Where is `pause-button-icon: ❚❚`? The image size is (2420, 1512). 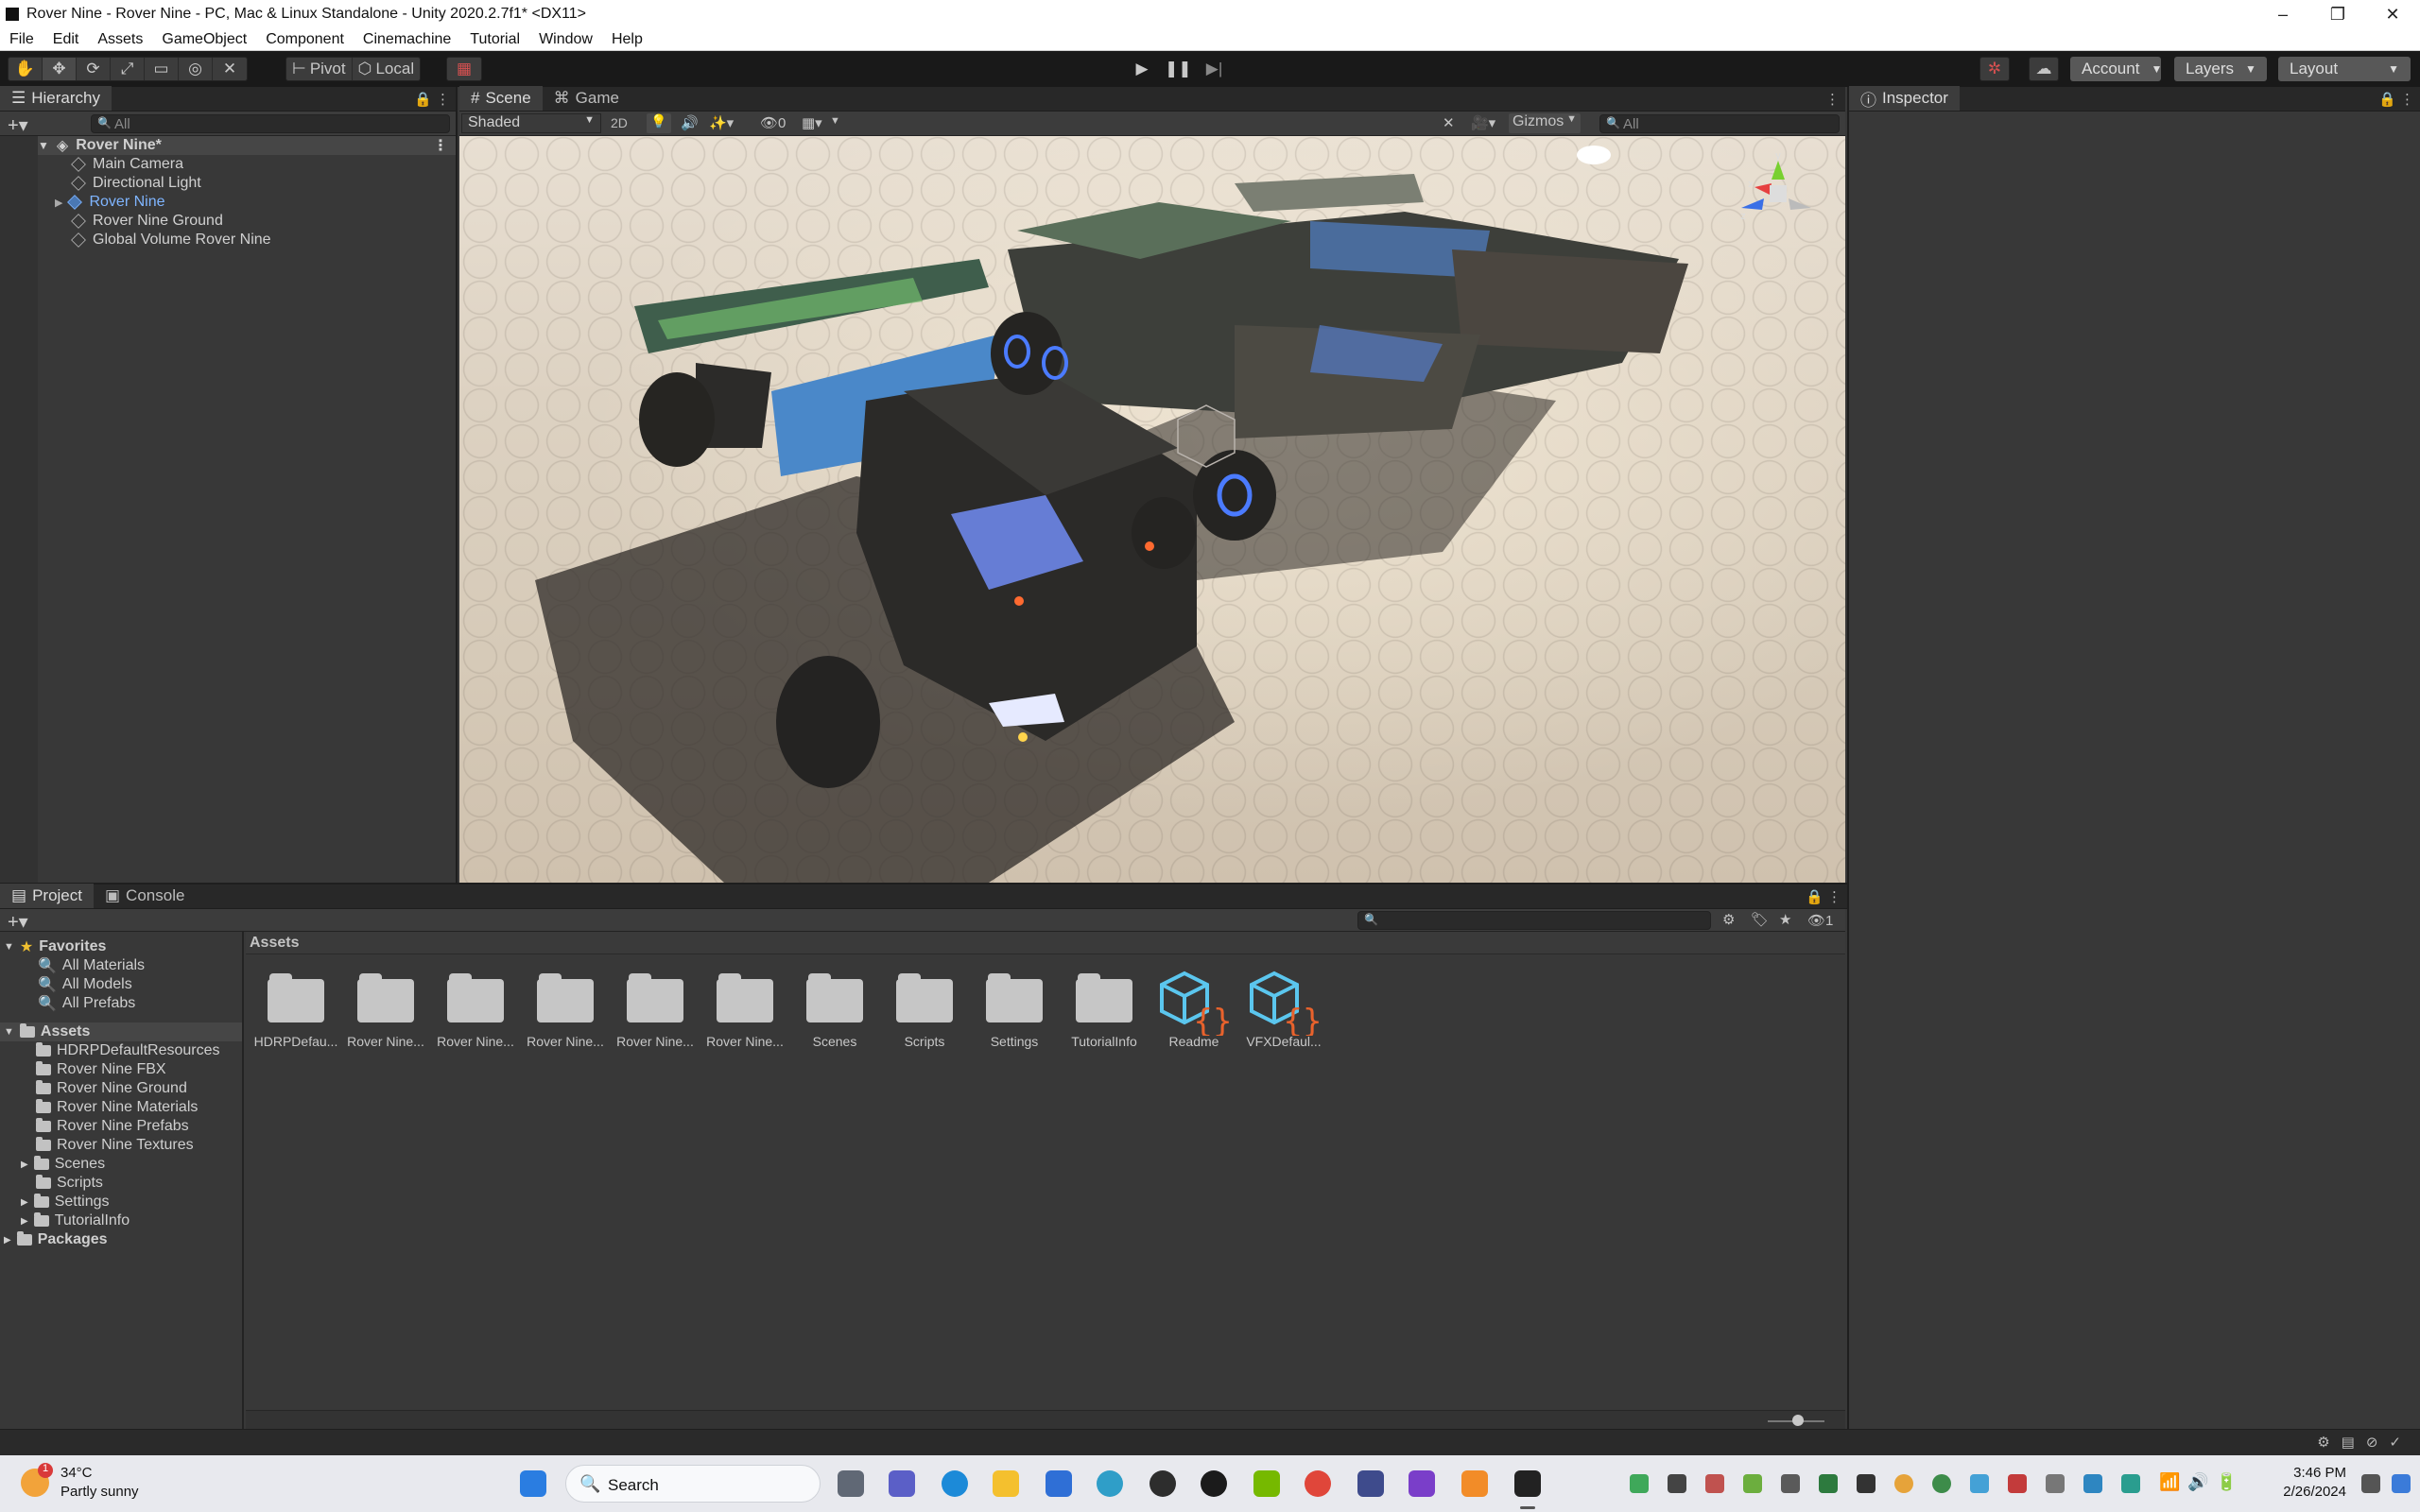
pause-button-icon: ❚❚ is located at coordinates (1178, 69).